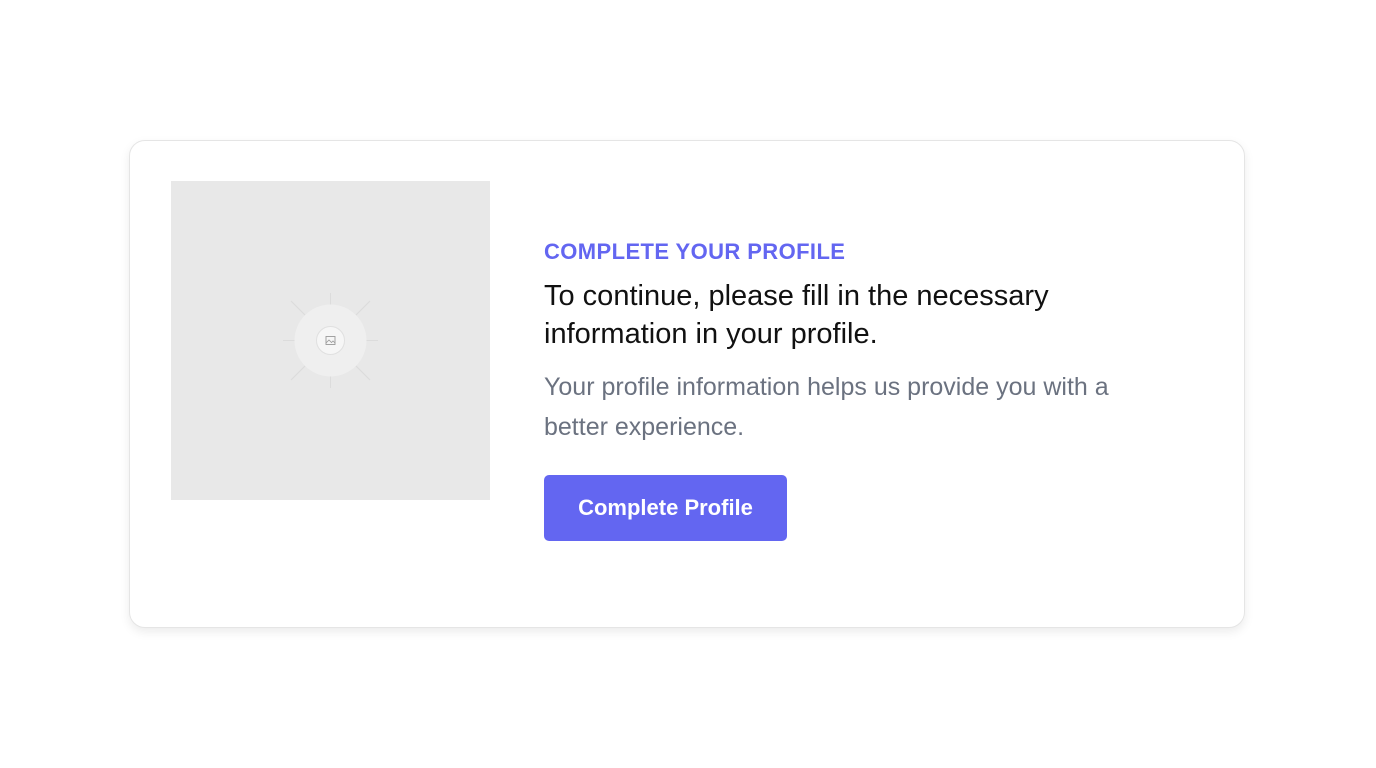 The height and width of the screenshot is (768, 1376). Describe the element at coordinates (665, 508) in the screenshot. I see `complete-profile-button: Complete Profile` at that location.